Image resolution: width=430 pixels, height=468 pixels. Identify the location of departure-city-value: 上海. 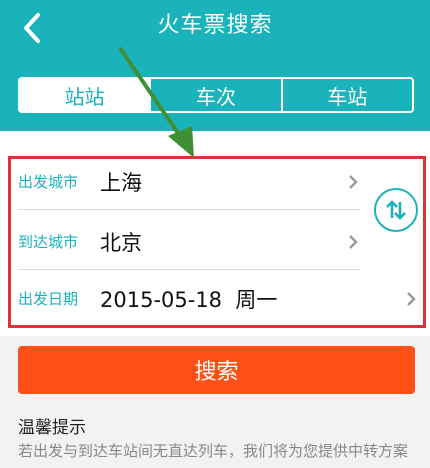
(121, 182).